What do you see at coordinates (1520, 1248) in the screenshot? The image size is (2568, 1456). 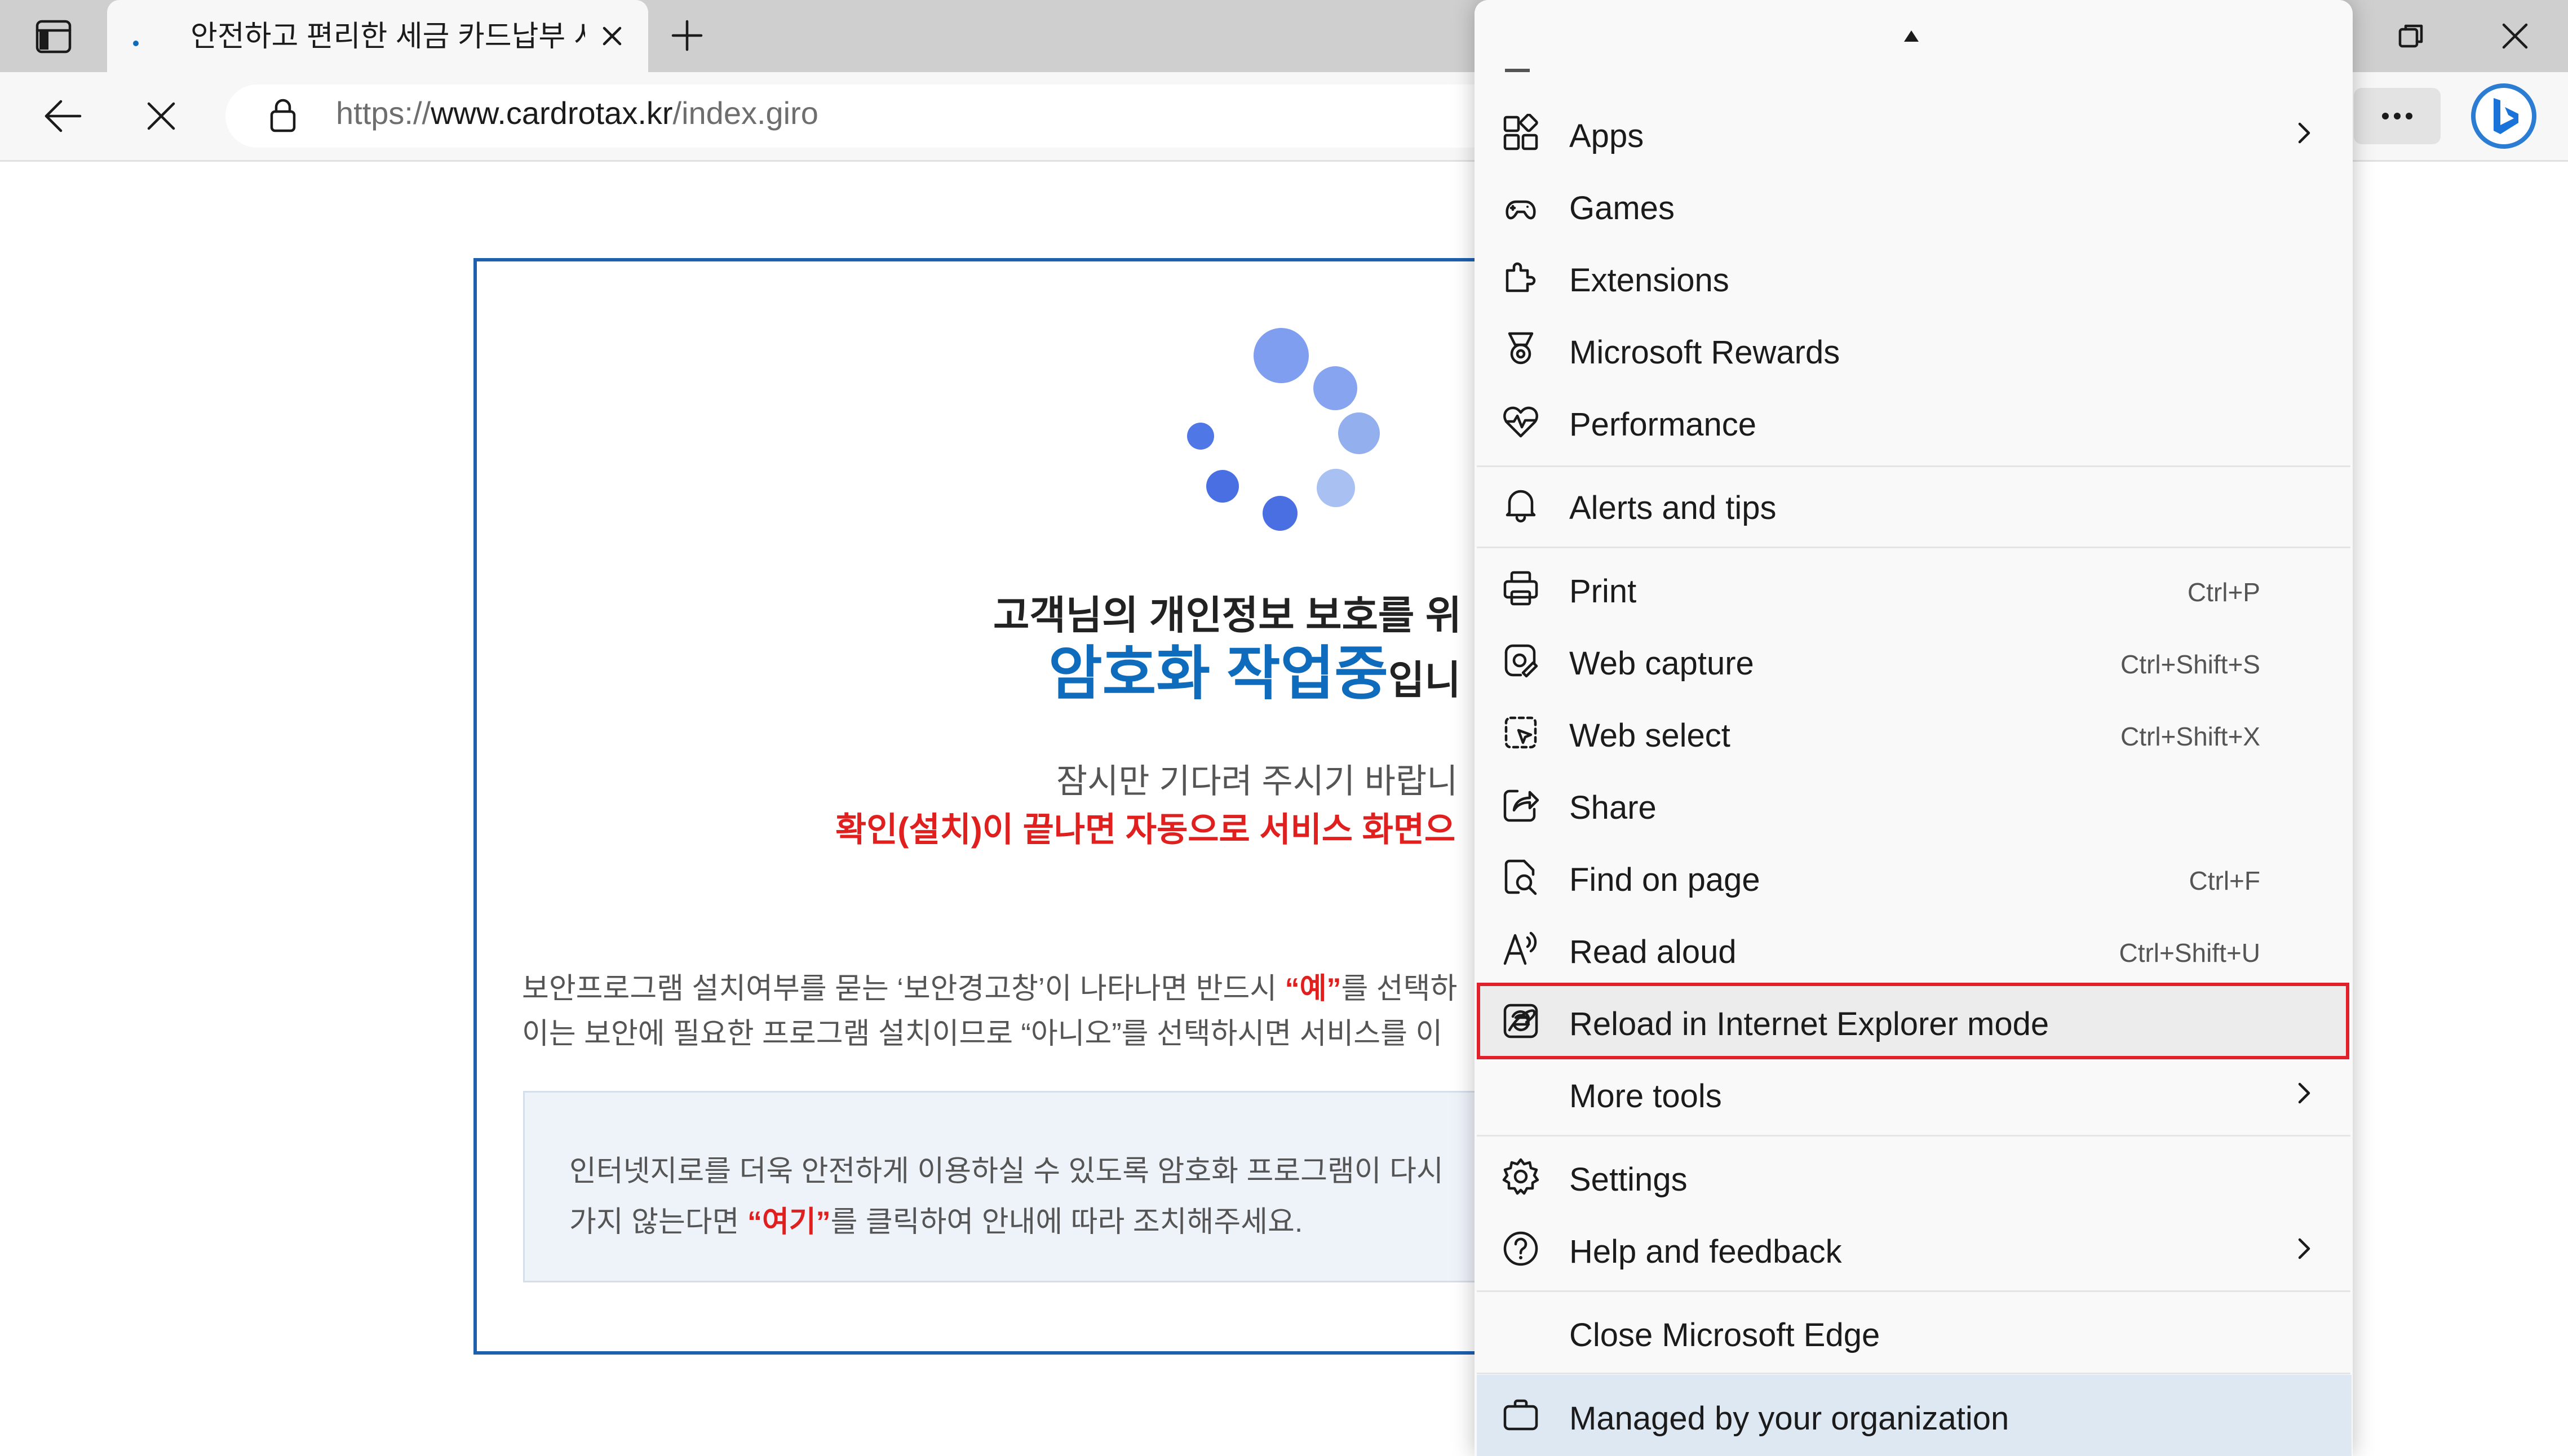 I see `help-icon` at bounding box center [1520, 1248].